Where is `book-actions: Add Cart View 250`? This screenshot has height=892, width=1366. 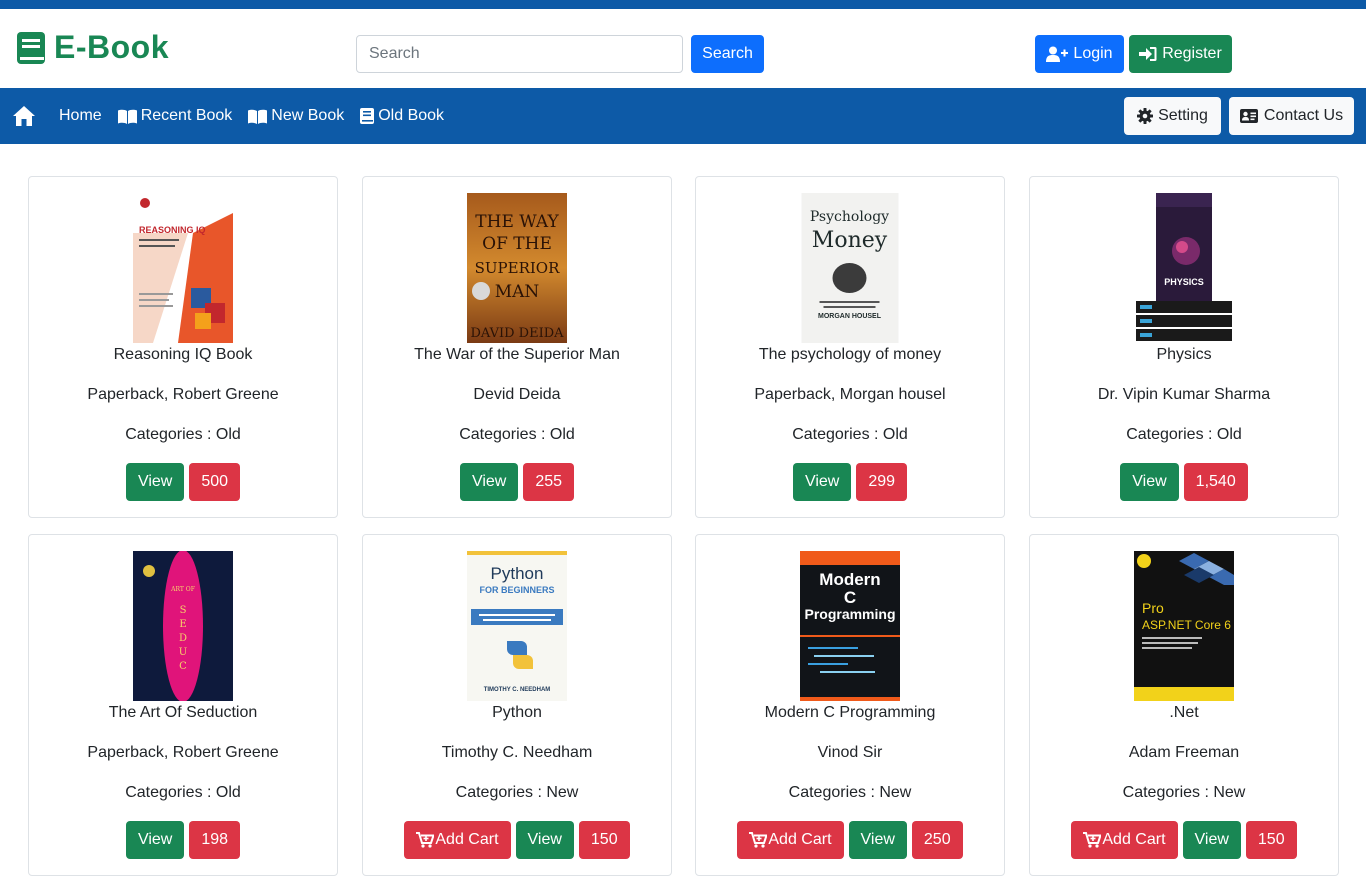
book-actions: Add Cart View 250 is located at coordinates (850, 840).